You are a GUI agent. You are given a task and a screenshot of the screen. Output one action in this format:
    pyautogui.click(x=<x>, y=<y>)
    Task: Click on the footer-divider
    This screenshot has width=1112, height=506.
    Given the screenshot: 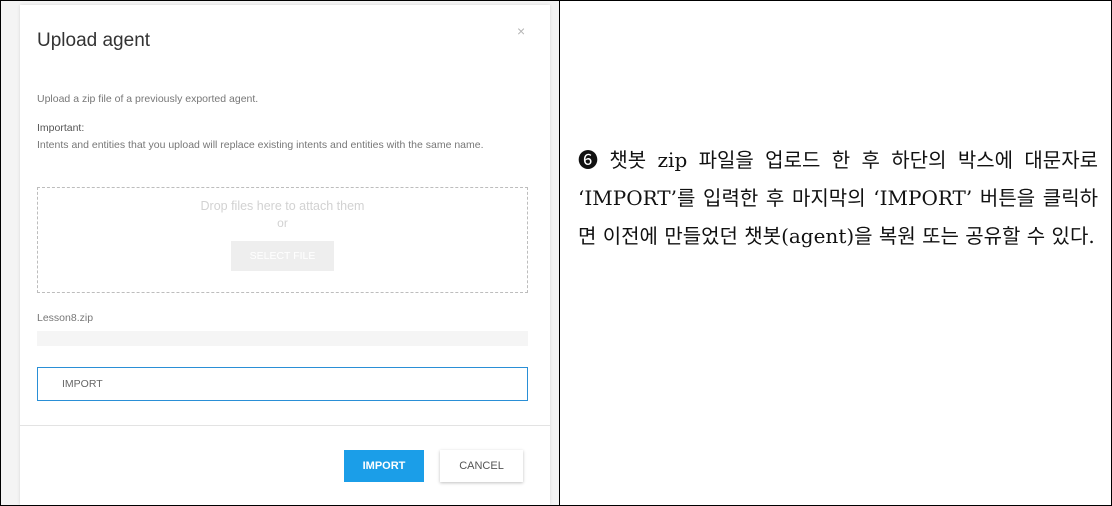 What is the action you would take?
    pyautogui.click(x=285, y=425)
    